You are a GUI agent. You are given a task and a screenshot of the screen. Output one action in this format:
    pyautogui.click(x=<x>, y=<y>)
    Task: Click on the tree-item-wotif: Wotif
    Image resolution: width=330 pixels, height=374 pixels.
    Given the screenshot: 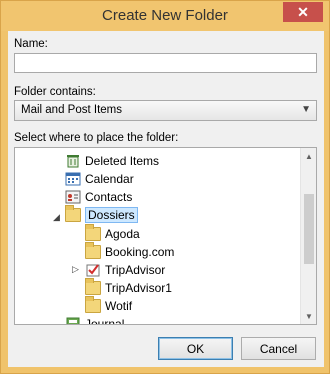 What is the action you would take?
    pyautogui.click(x=109, y=305)
    